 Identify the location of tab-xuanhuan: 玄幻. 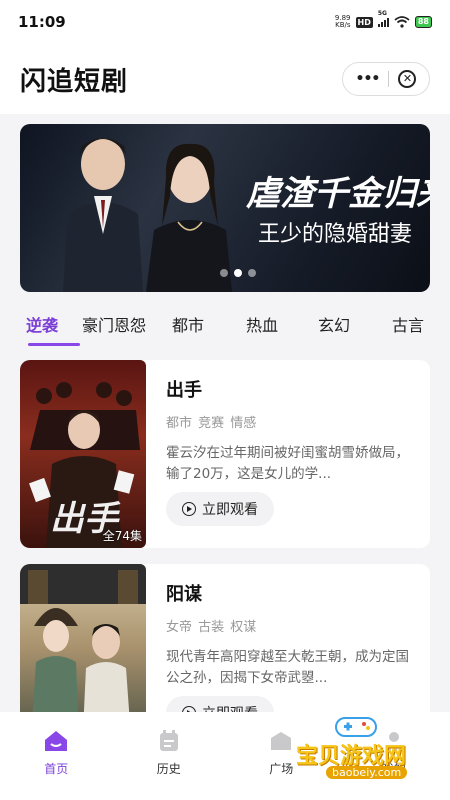
(355, 330).